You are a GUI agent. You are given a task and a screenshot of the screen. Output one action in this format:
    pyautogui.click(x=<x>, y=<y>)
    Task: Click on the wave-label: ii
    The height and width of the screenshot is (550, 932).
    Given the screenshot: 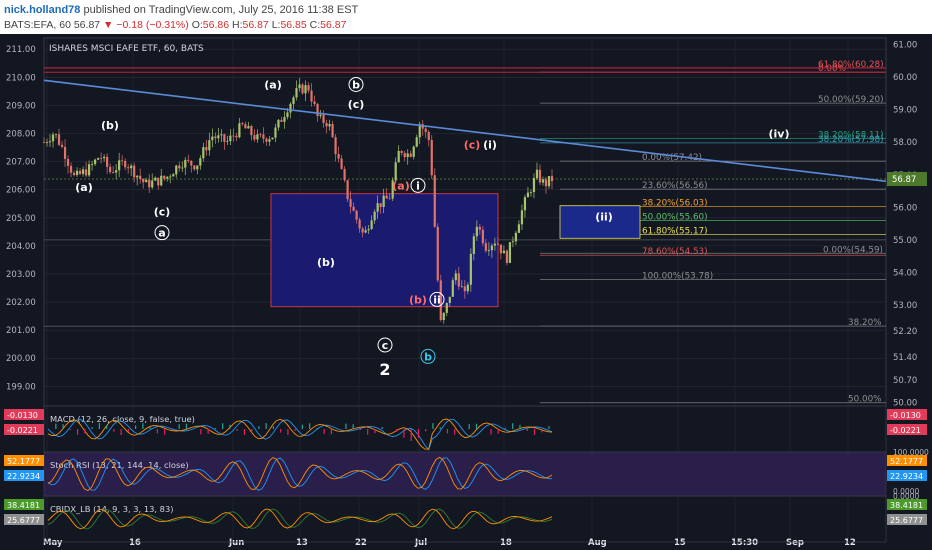 What is the action you would take?
    pyautogui.click(x=437, y=299)
    